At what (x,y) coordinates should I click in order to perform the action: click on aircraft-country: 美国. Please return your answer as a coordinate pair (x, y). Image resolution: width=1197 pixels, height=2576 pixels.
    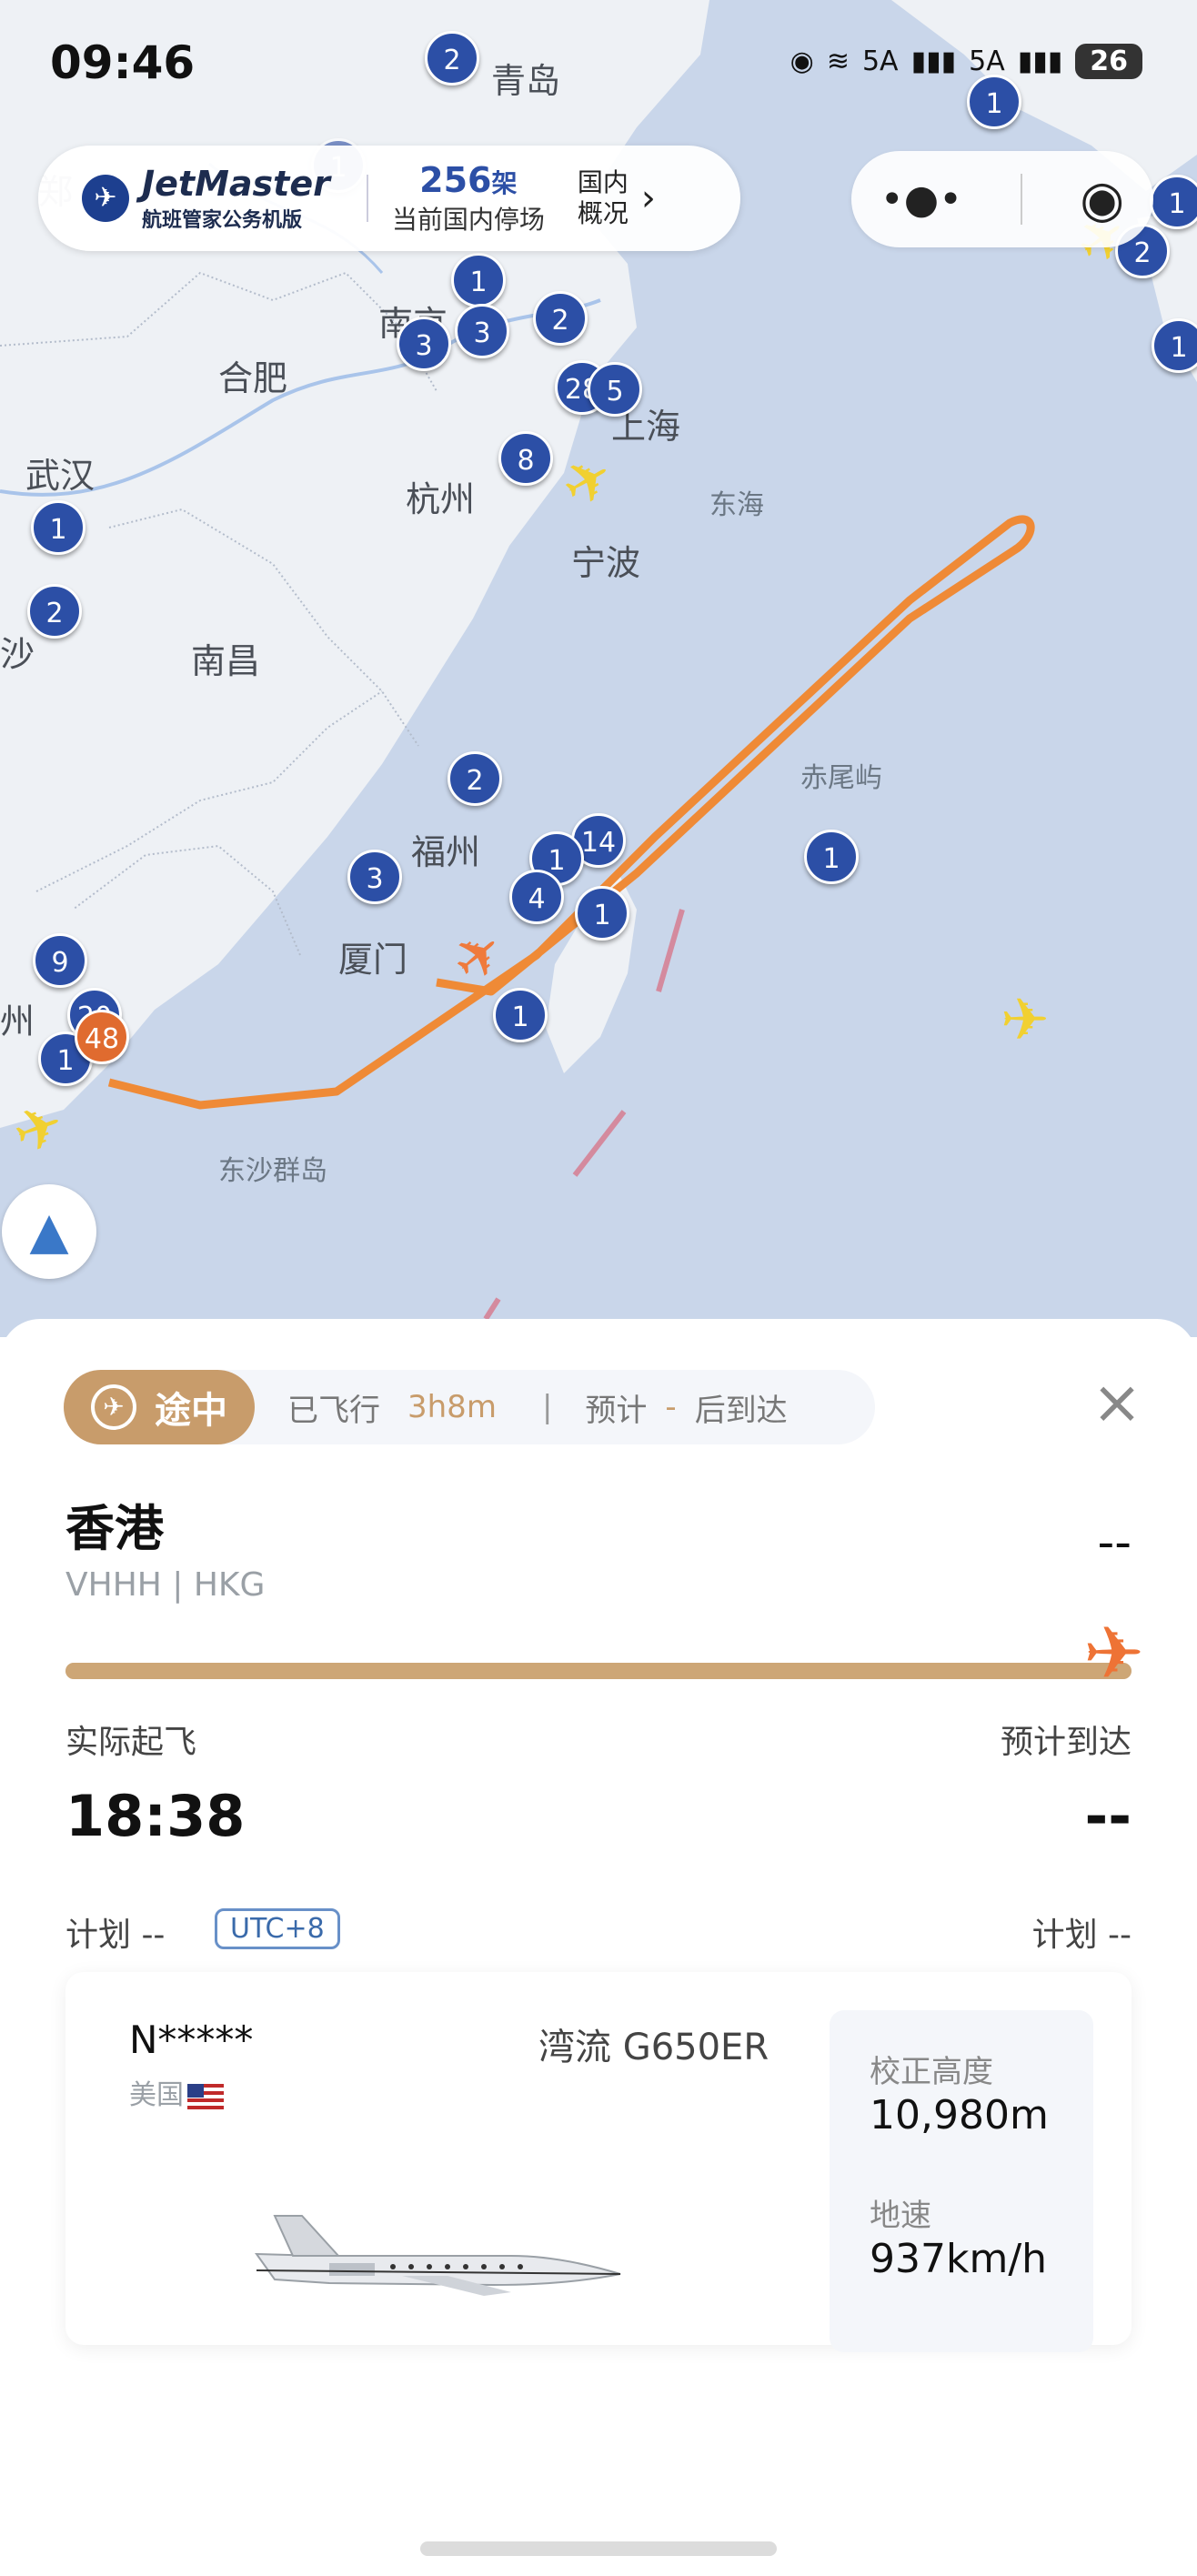
    Looking at the image, I should click on (176, 2092).